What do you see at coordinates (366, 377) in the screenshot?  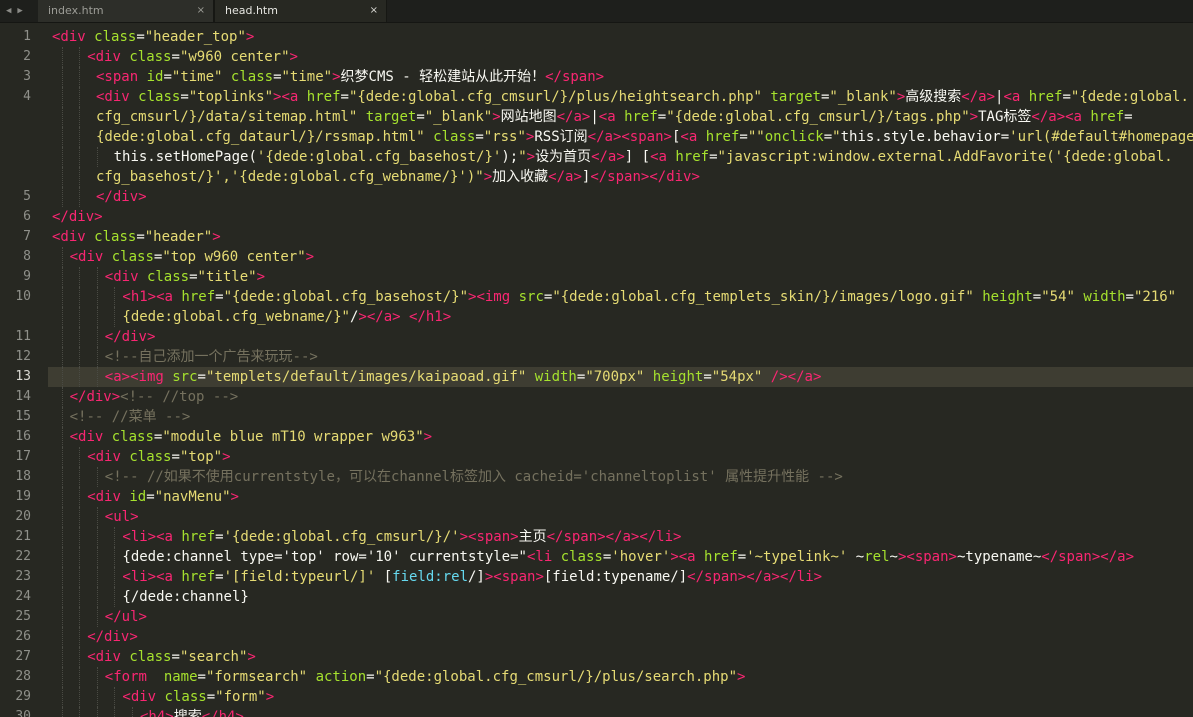 I see `code-token: "templets/default/images/kaipaoad.gif"` at bounding box center [366, 377].